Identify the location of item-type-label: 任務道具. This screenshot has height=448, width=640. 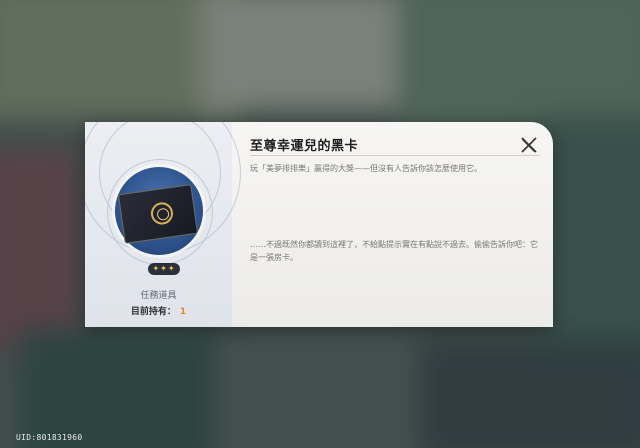
(158, 296).